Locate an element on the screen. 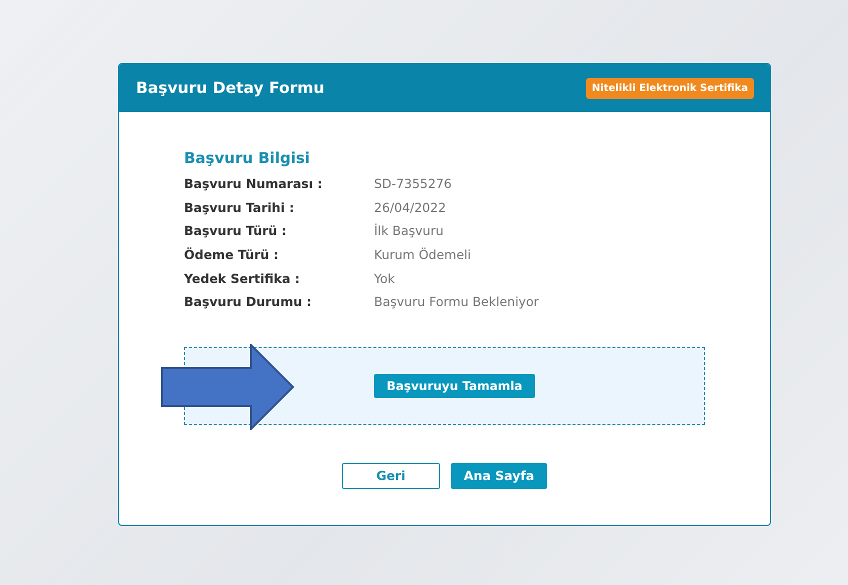 The width and height of the screenshot is (848, 585). arrow-icon is located at coordinates (228, 387).